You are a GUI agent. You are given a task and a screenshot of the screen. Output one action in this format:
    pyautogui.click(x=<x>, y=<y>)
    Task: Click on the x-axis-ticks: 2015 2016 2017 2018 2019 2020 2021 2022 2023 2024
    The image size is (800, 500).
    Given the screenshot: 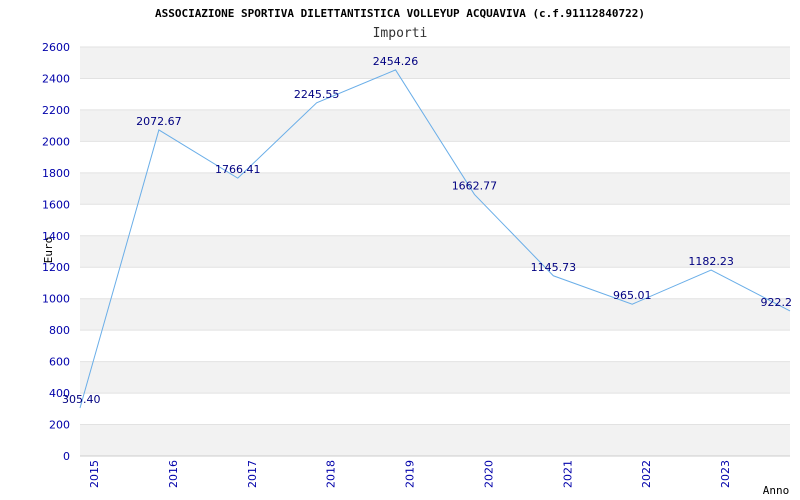 What is the action you would take?
    pyautogui.click(x=444, y=474)
    